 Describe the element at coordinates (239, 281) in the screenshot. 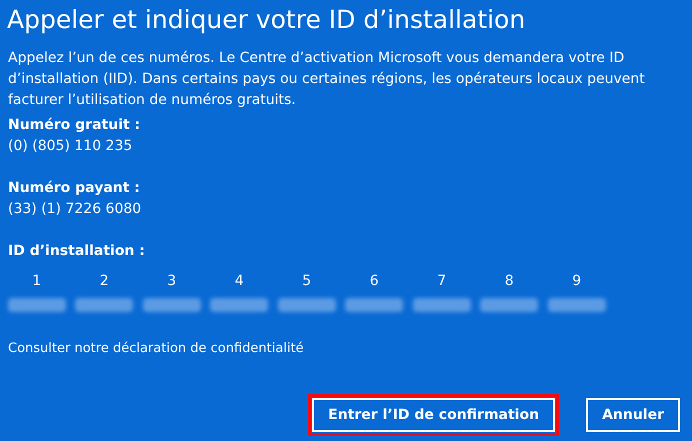

I see `group-number: 4` at that location.